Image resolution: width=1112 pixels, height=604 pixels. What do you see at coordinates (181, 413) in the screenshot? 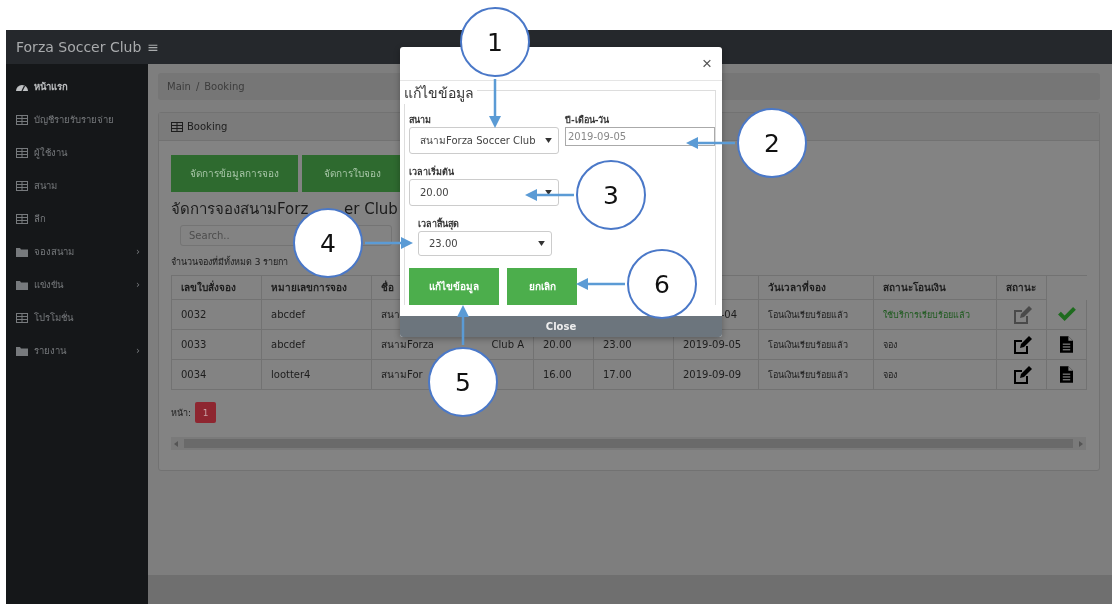
I see `page-label: หน้า:` at bounding box center [181, 413].